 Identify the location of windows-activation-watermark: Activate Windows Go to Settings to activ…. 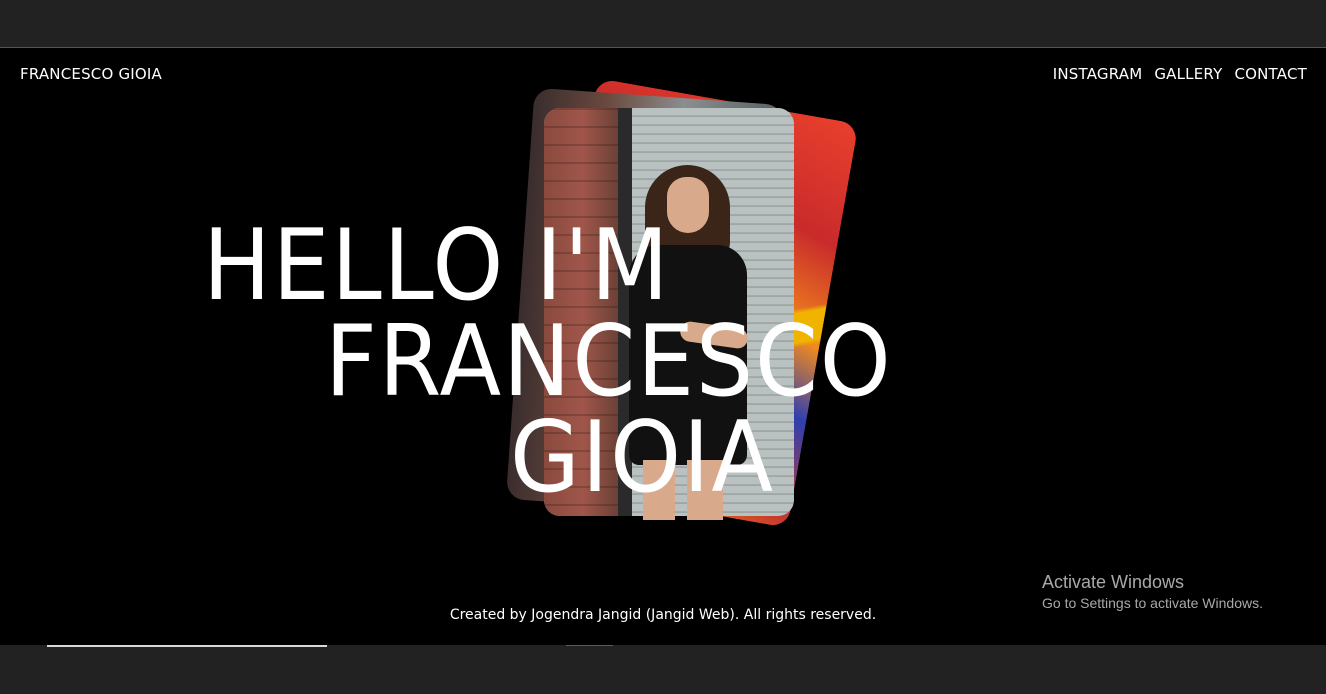
(1152, 592).